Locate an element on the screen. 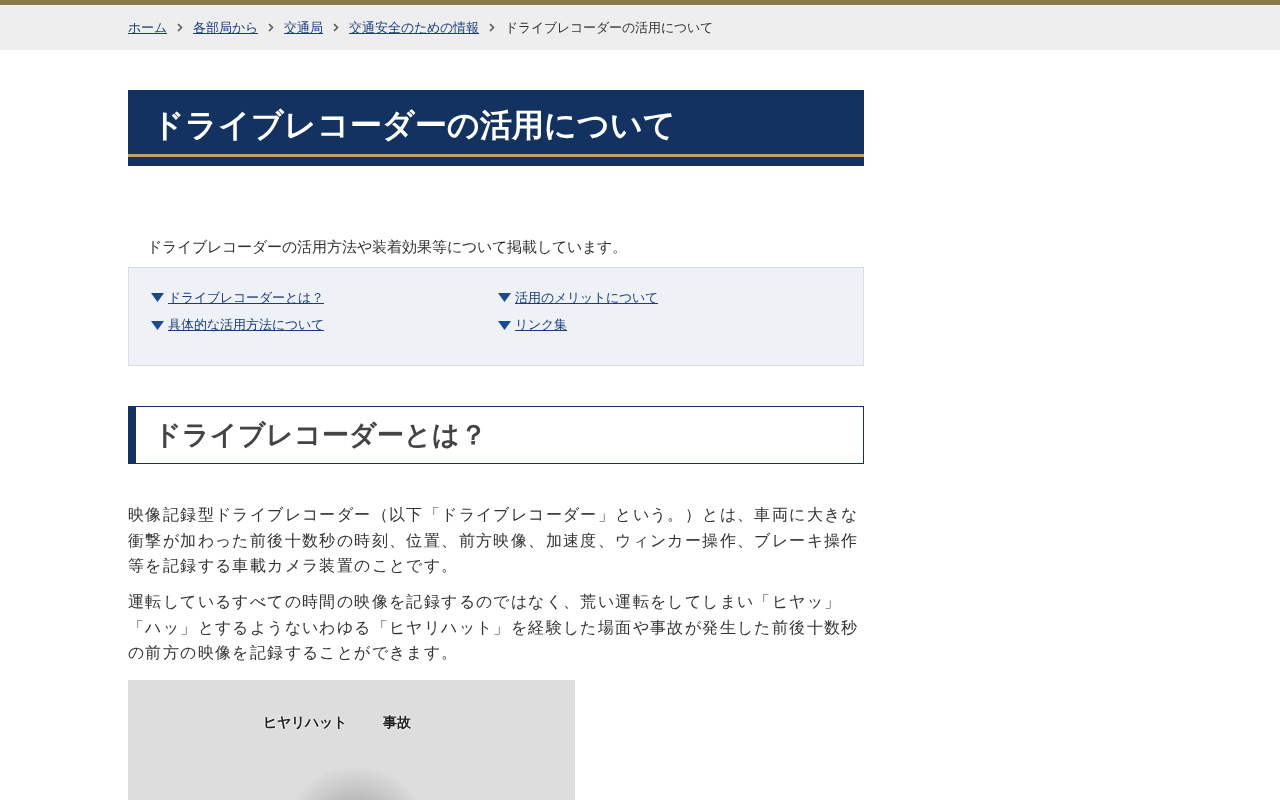  section-heading: ドライブレコーダーとは？ is located at coordinates (496, 435).